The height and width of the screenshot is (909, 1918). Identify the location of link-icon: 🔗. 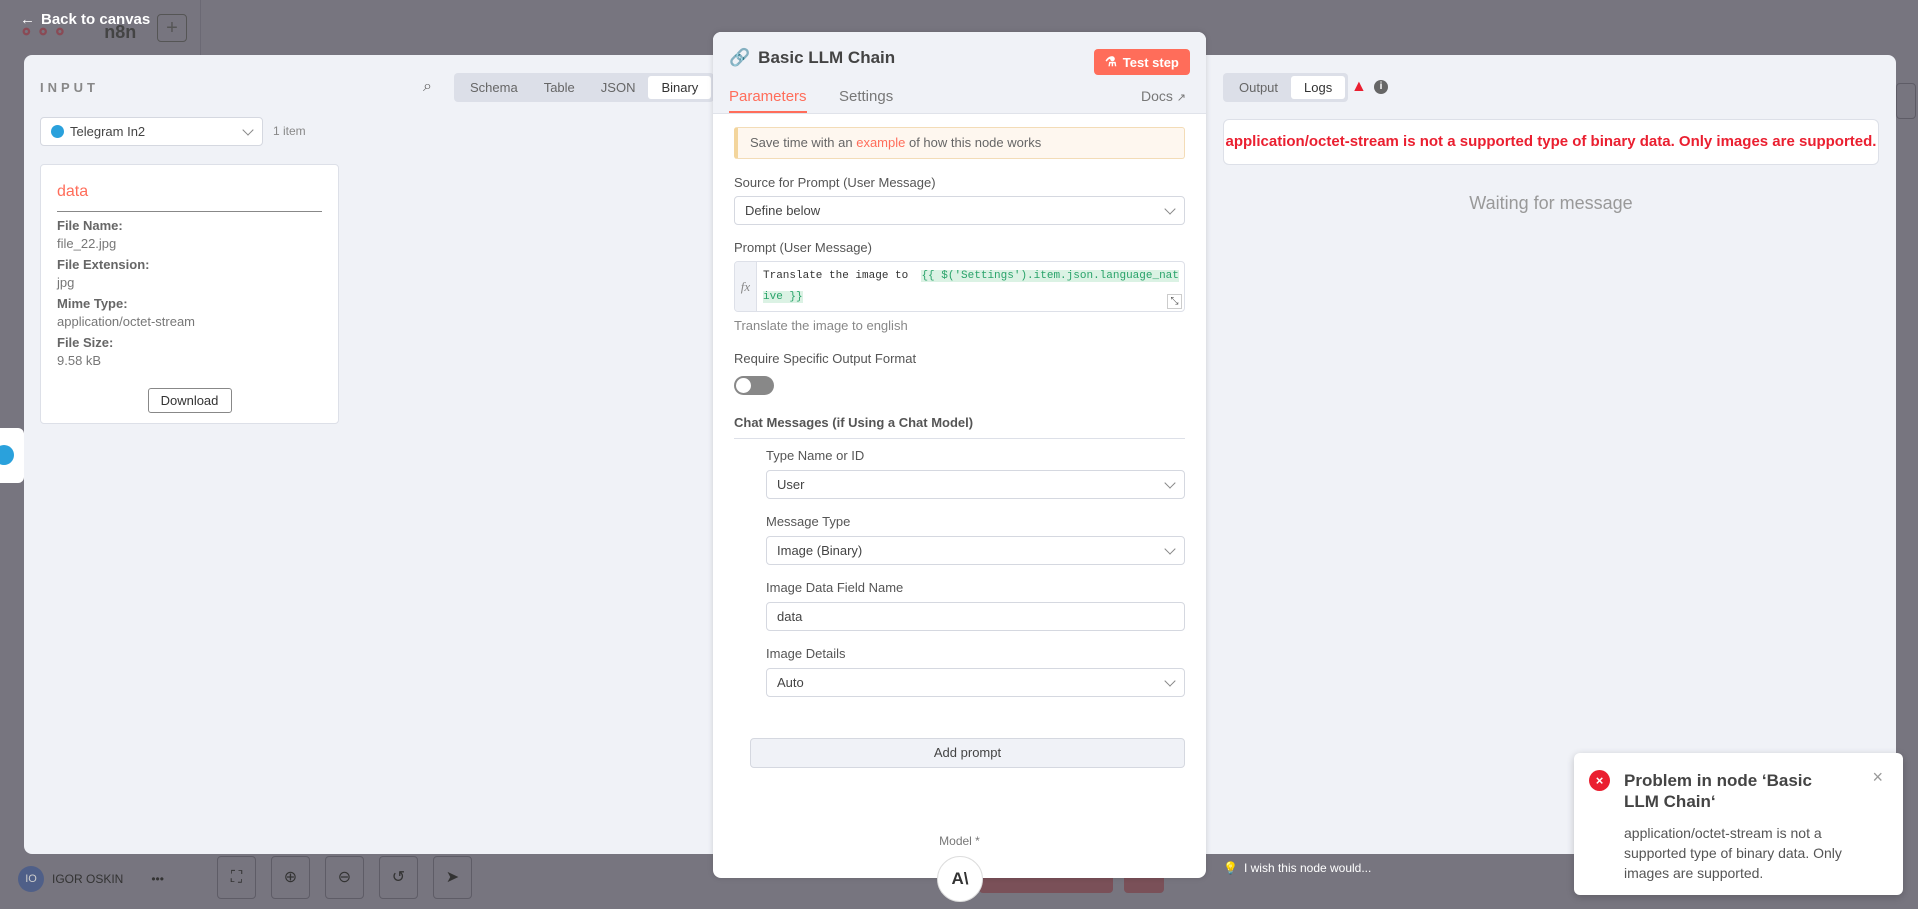
(740, 57).